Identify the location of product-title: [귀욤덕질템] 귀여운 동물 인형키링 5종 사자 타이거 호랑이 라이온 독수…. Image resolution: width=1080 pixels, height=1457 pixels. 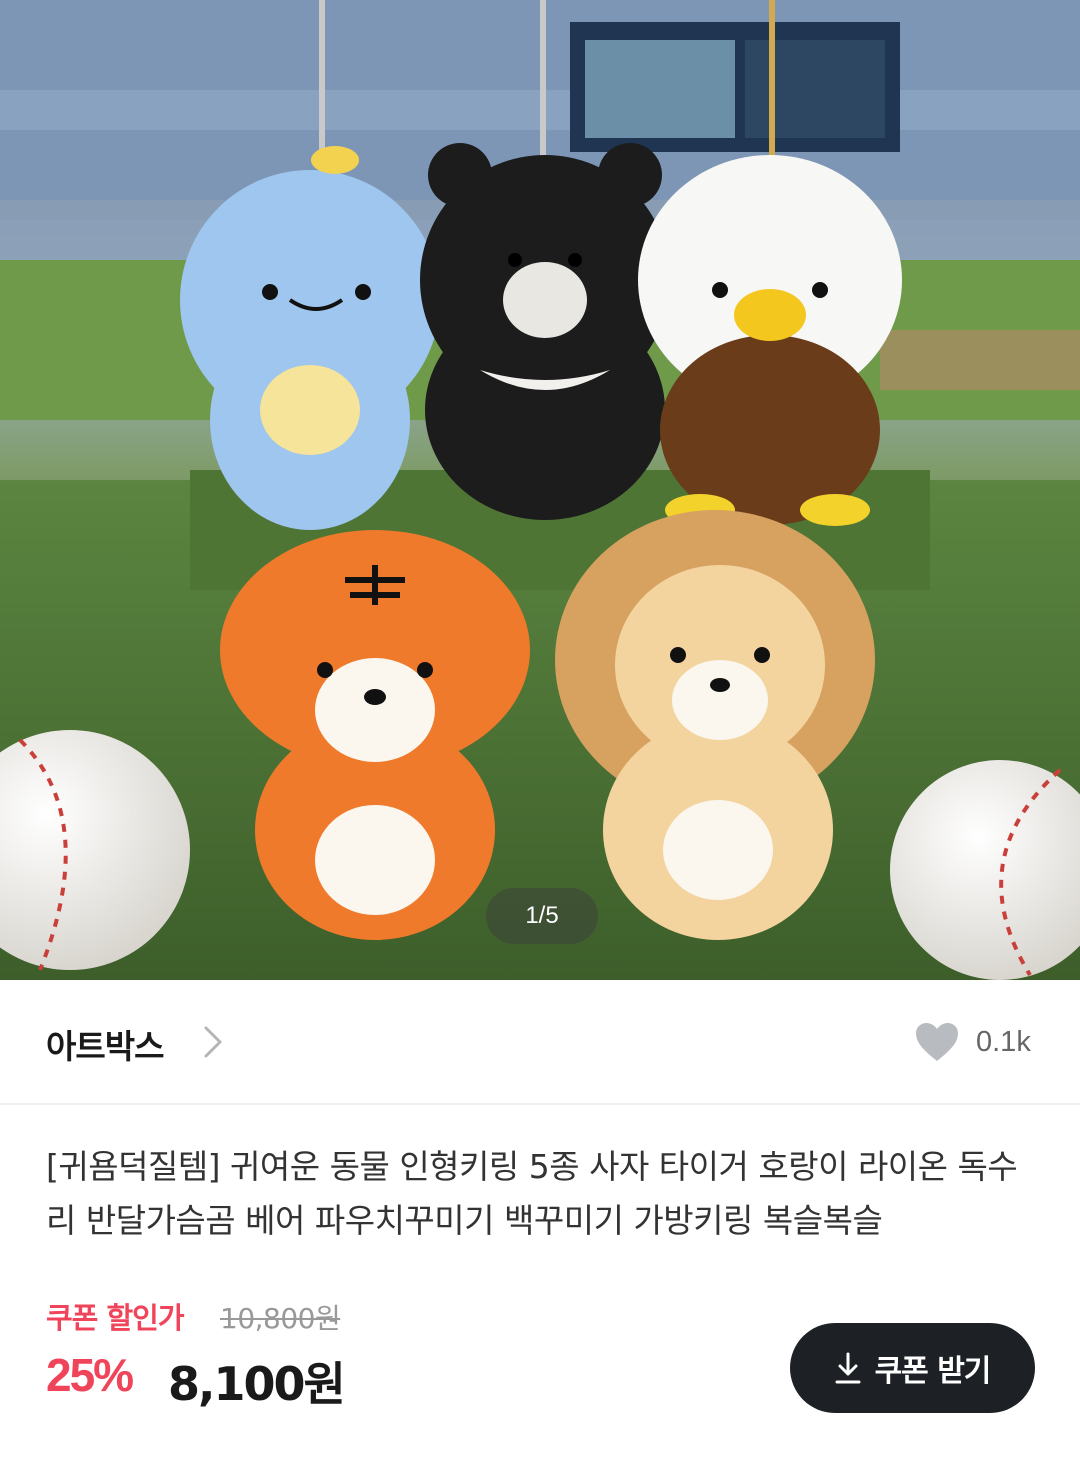
(532, 1193).